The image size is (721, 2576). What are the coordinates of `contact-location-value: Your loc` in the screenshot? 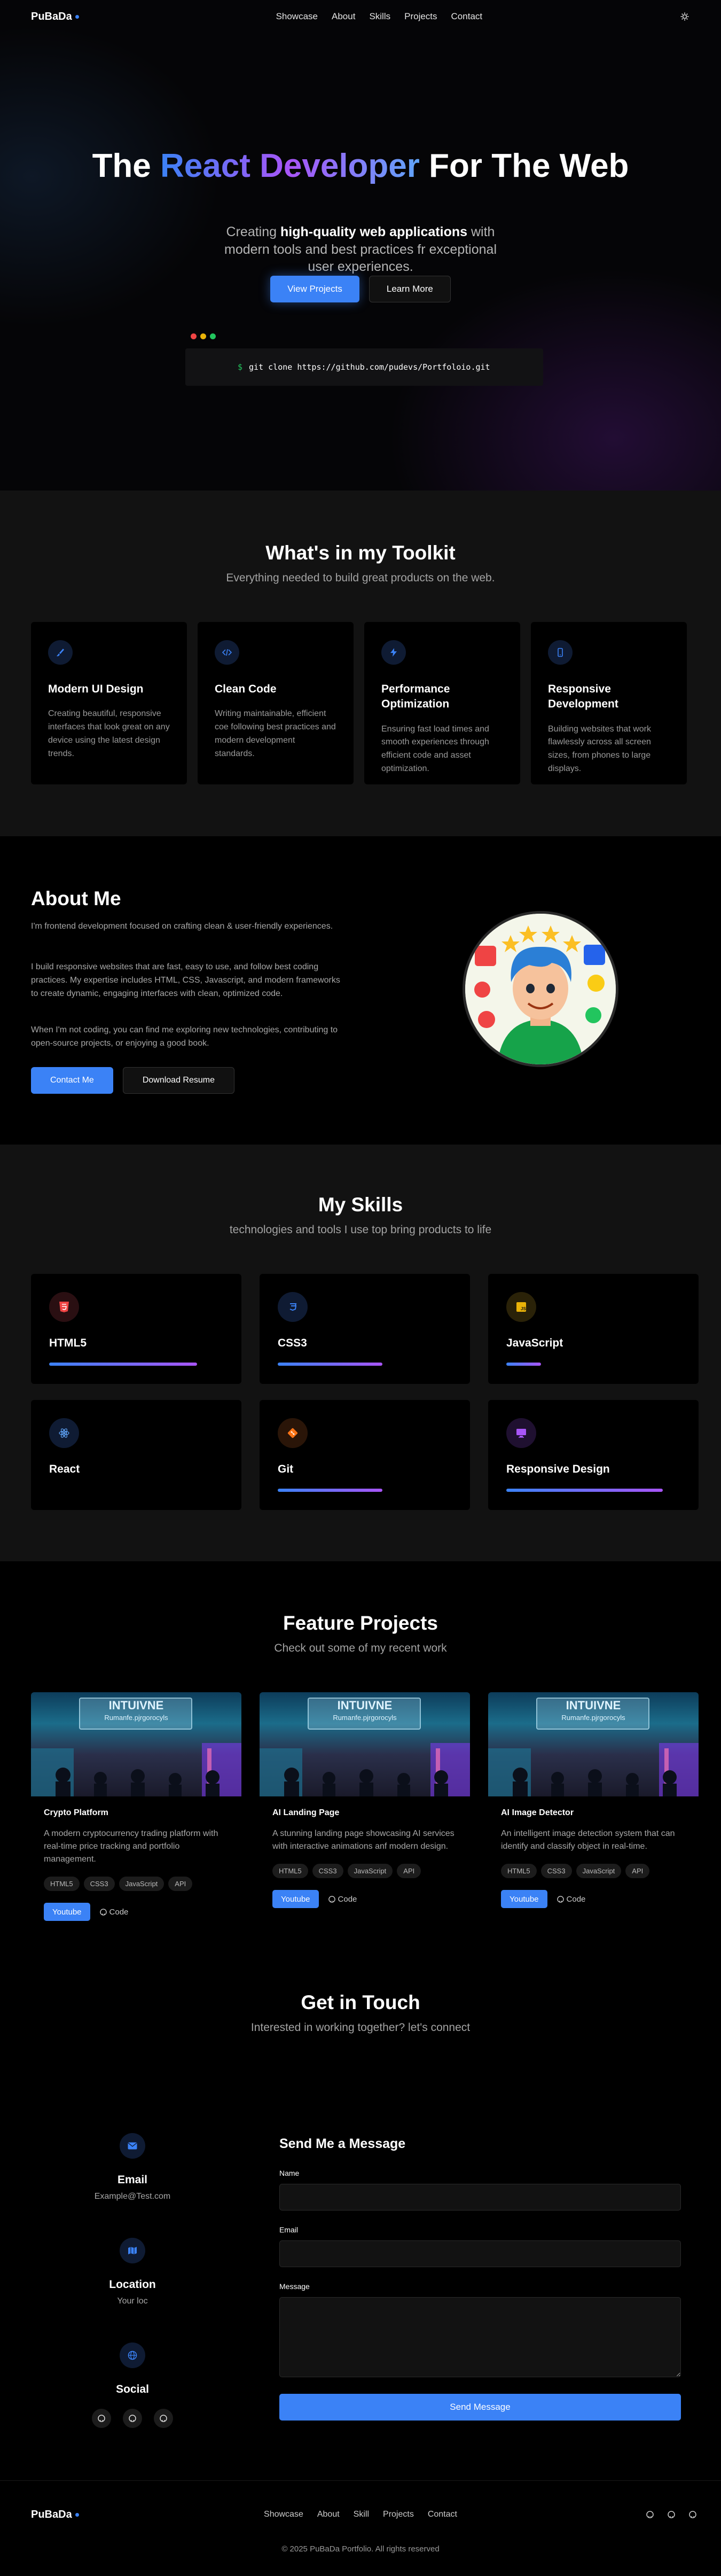 It's located at (132, 2301).